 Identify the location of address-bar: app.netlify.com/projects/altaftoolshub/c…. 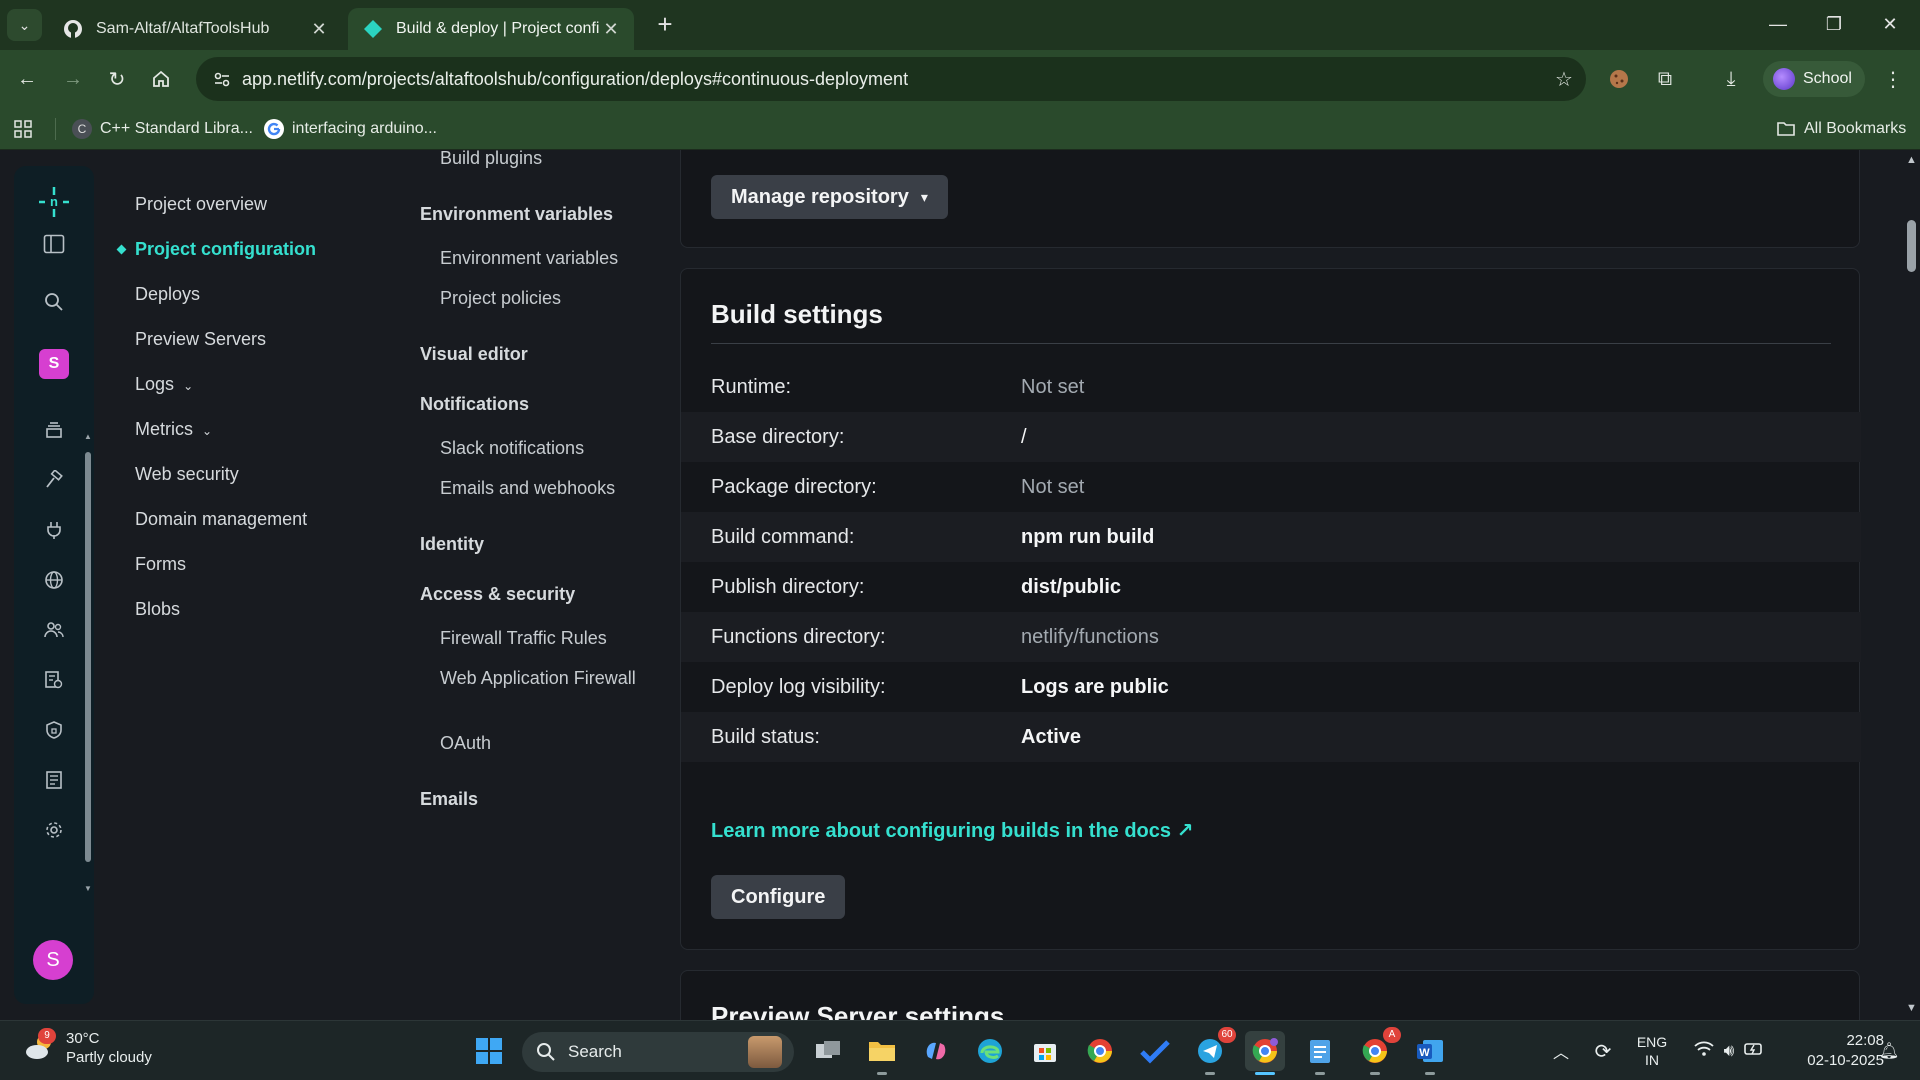
(891, 79).